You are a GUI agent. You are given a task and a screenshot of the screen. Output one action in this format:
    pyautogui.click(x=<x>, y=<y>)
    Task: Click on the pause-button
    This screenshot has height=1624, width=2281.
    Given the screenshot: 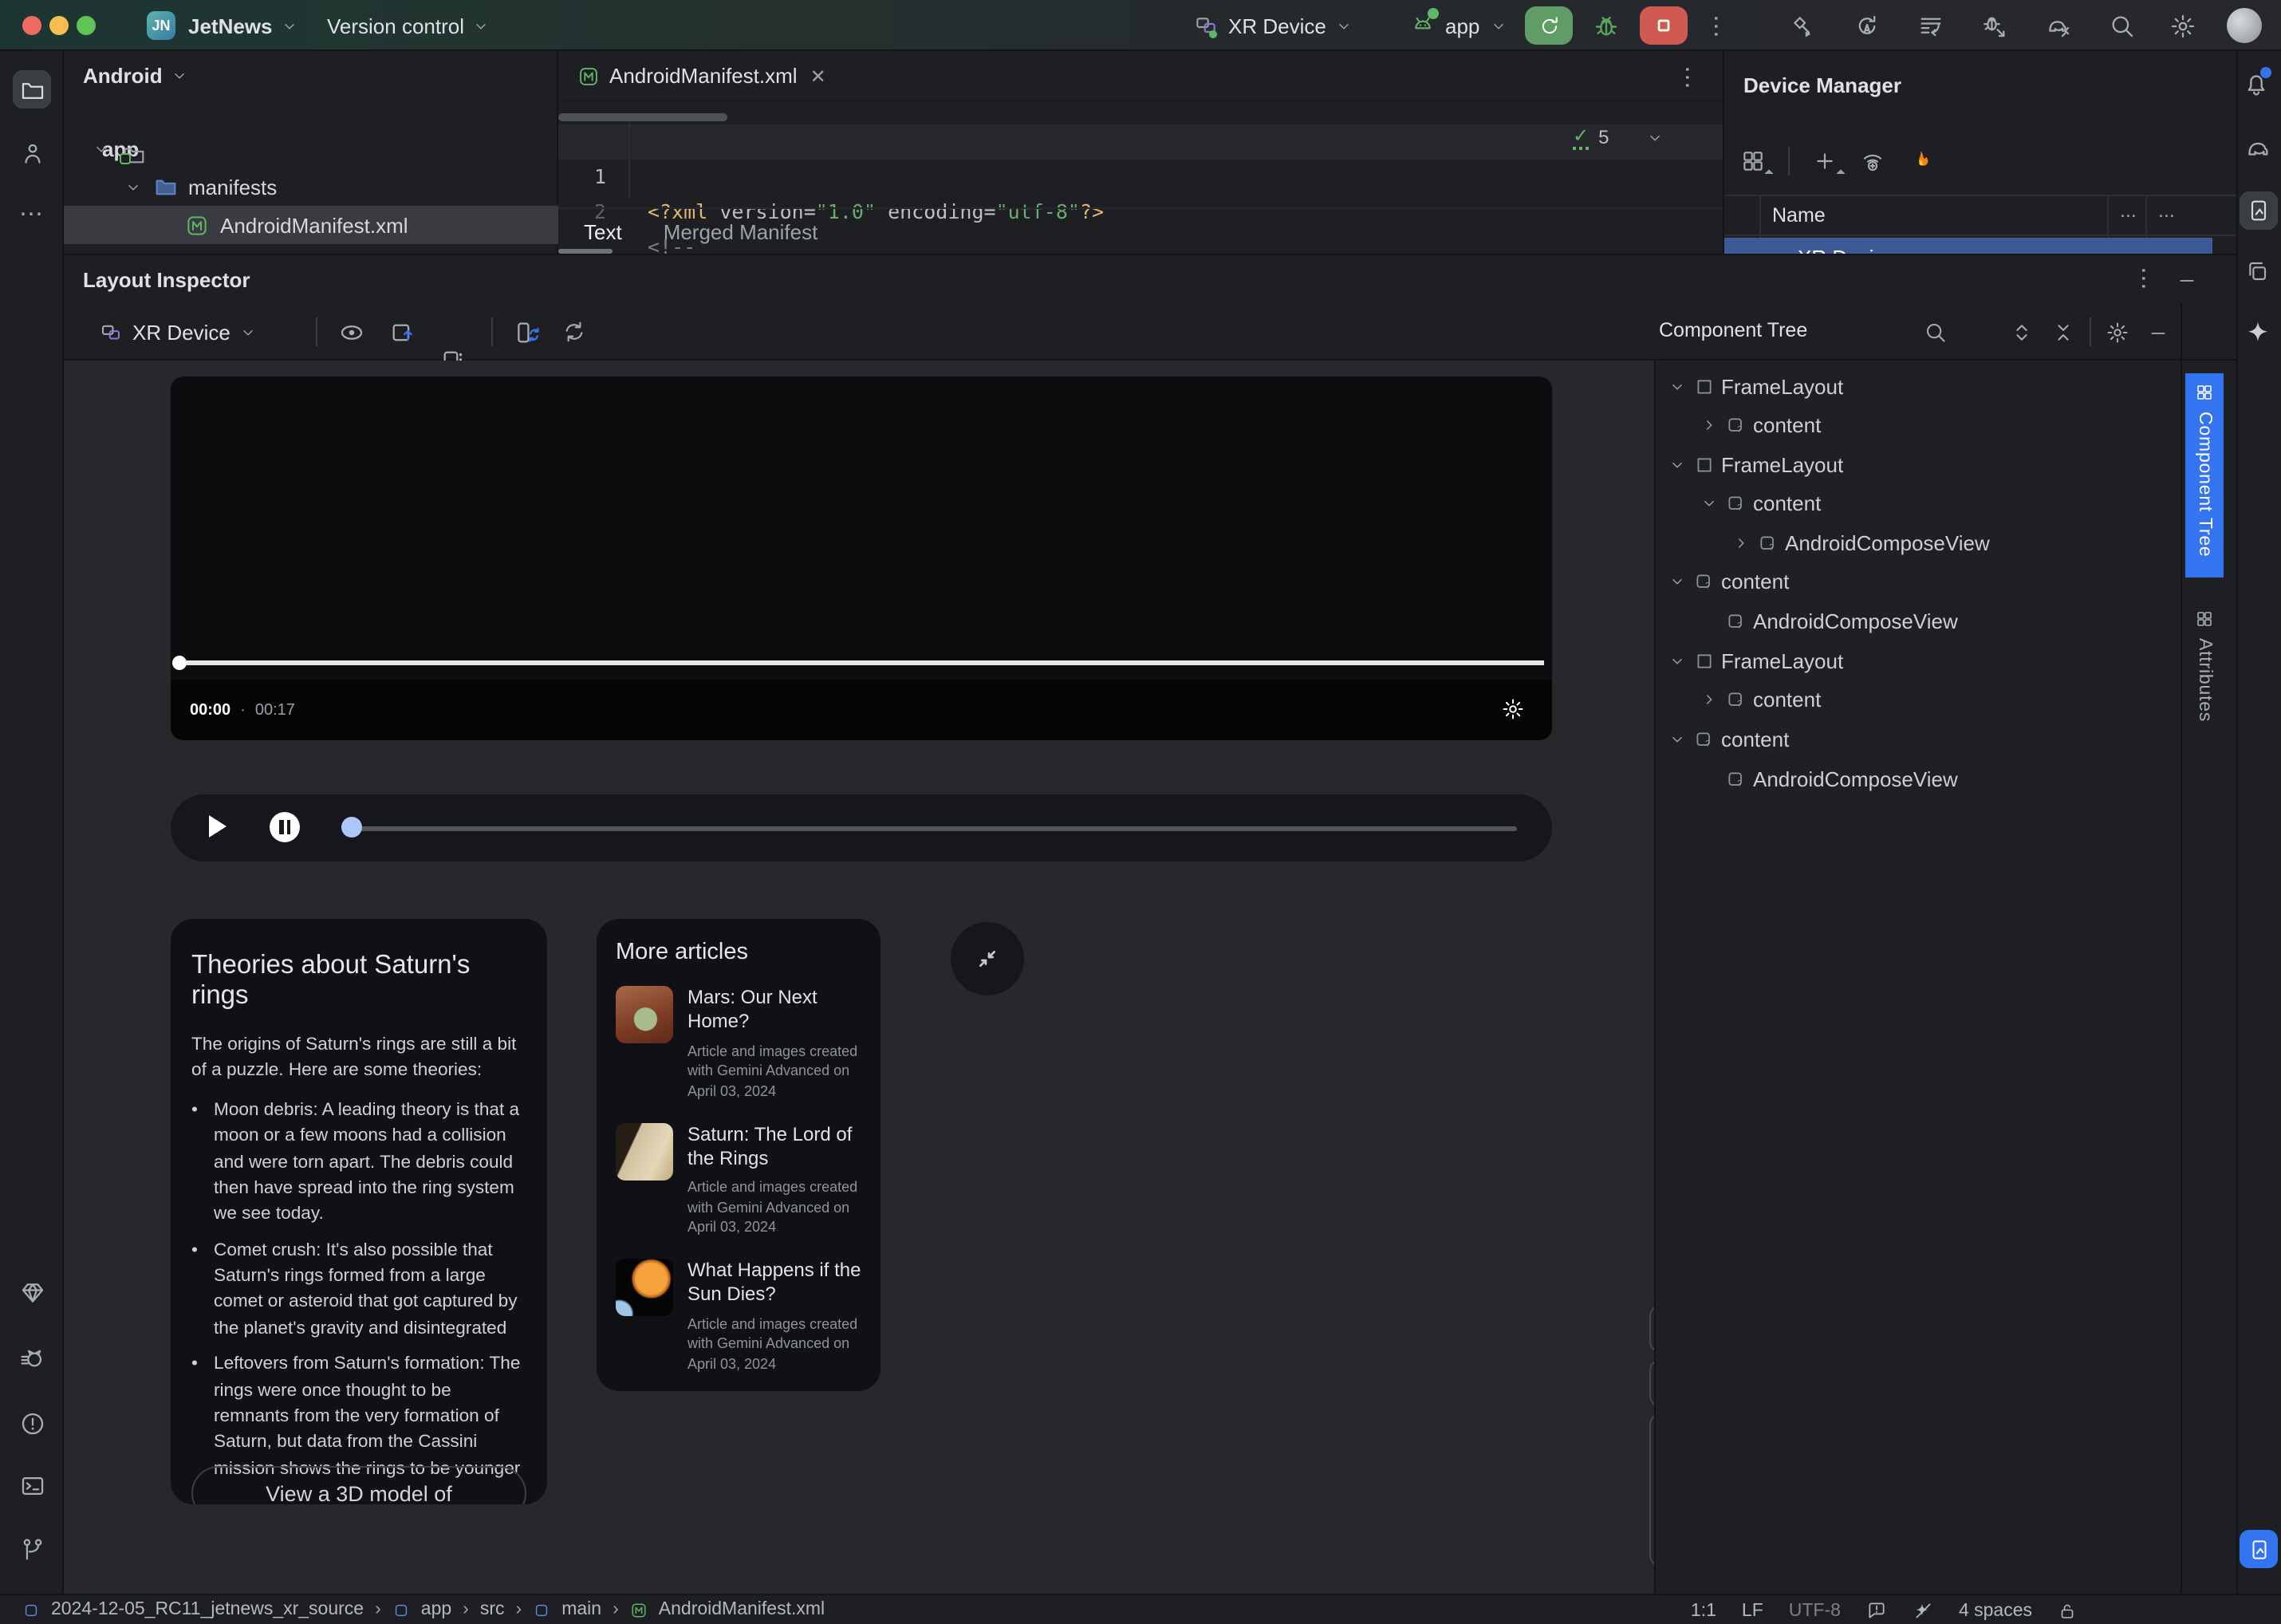 What is the action you would take?
    pyautogui.click(x=285, y=827)
    